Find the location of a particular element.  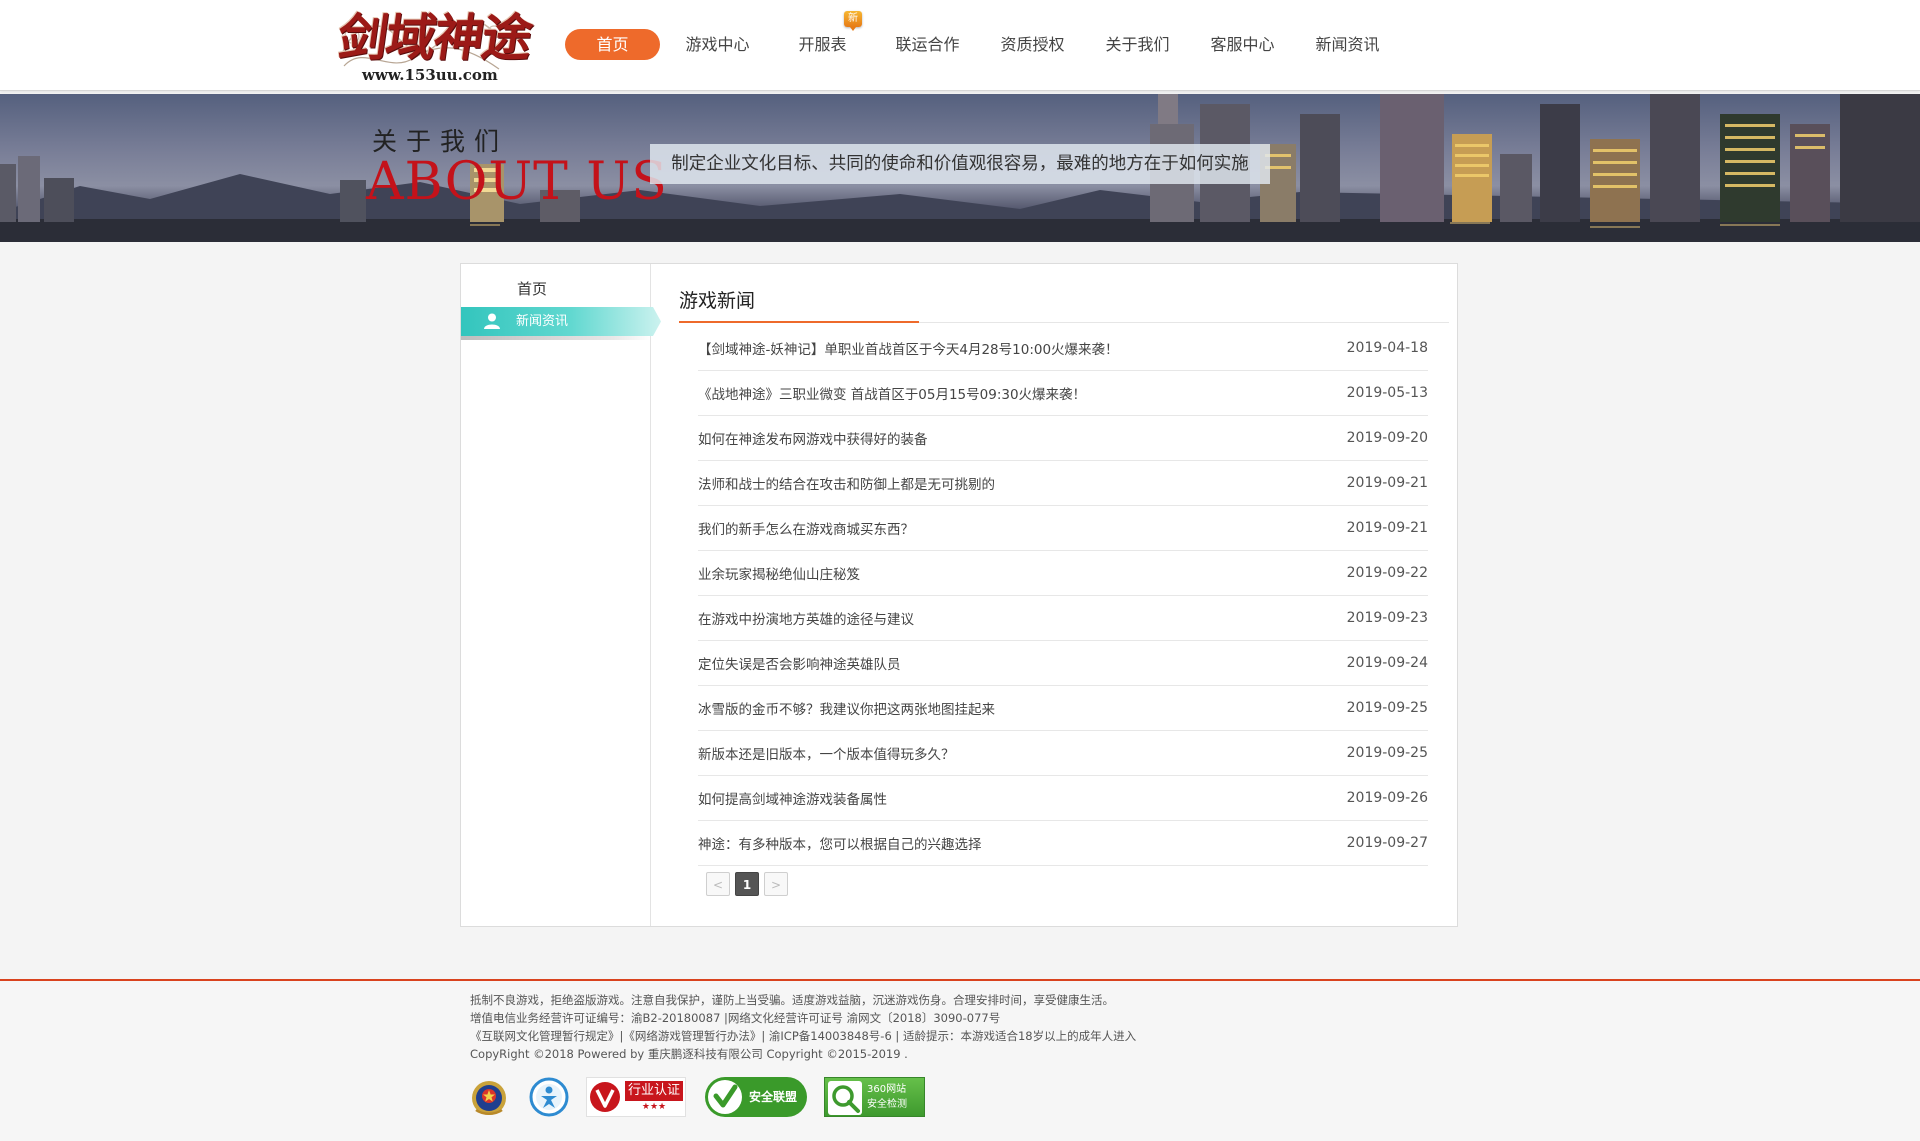

nav-label: 开服表 is located at coordinates (822, 44).